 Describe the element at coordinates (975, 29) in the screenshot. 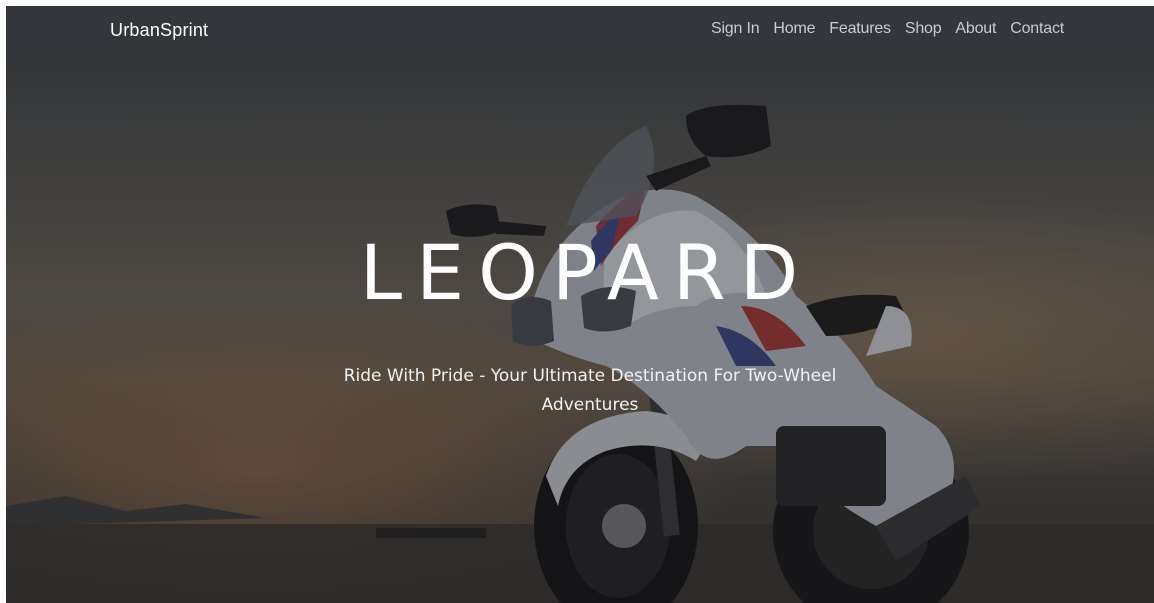

I see `nav-link-about: About` at that location.